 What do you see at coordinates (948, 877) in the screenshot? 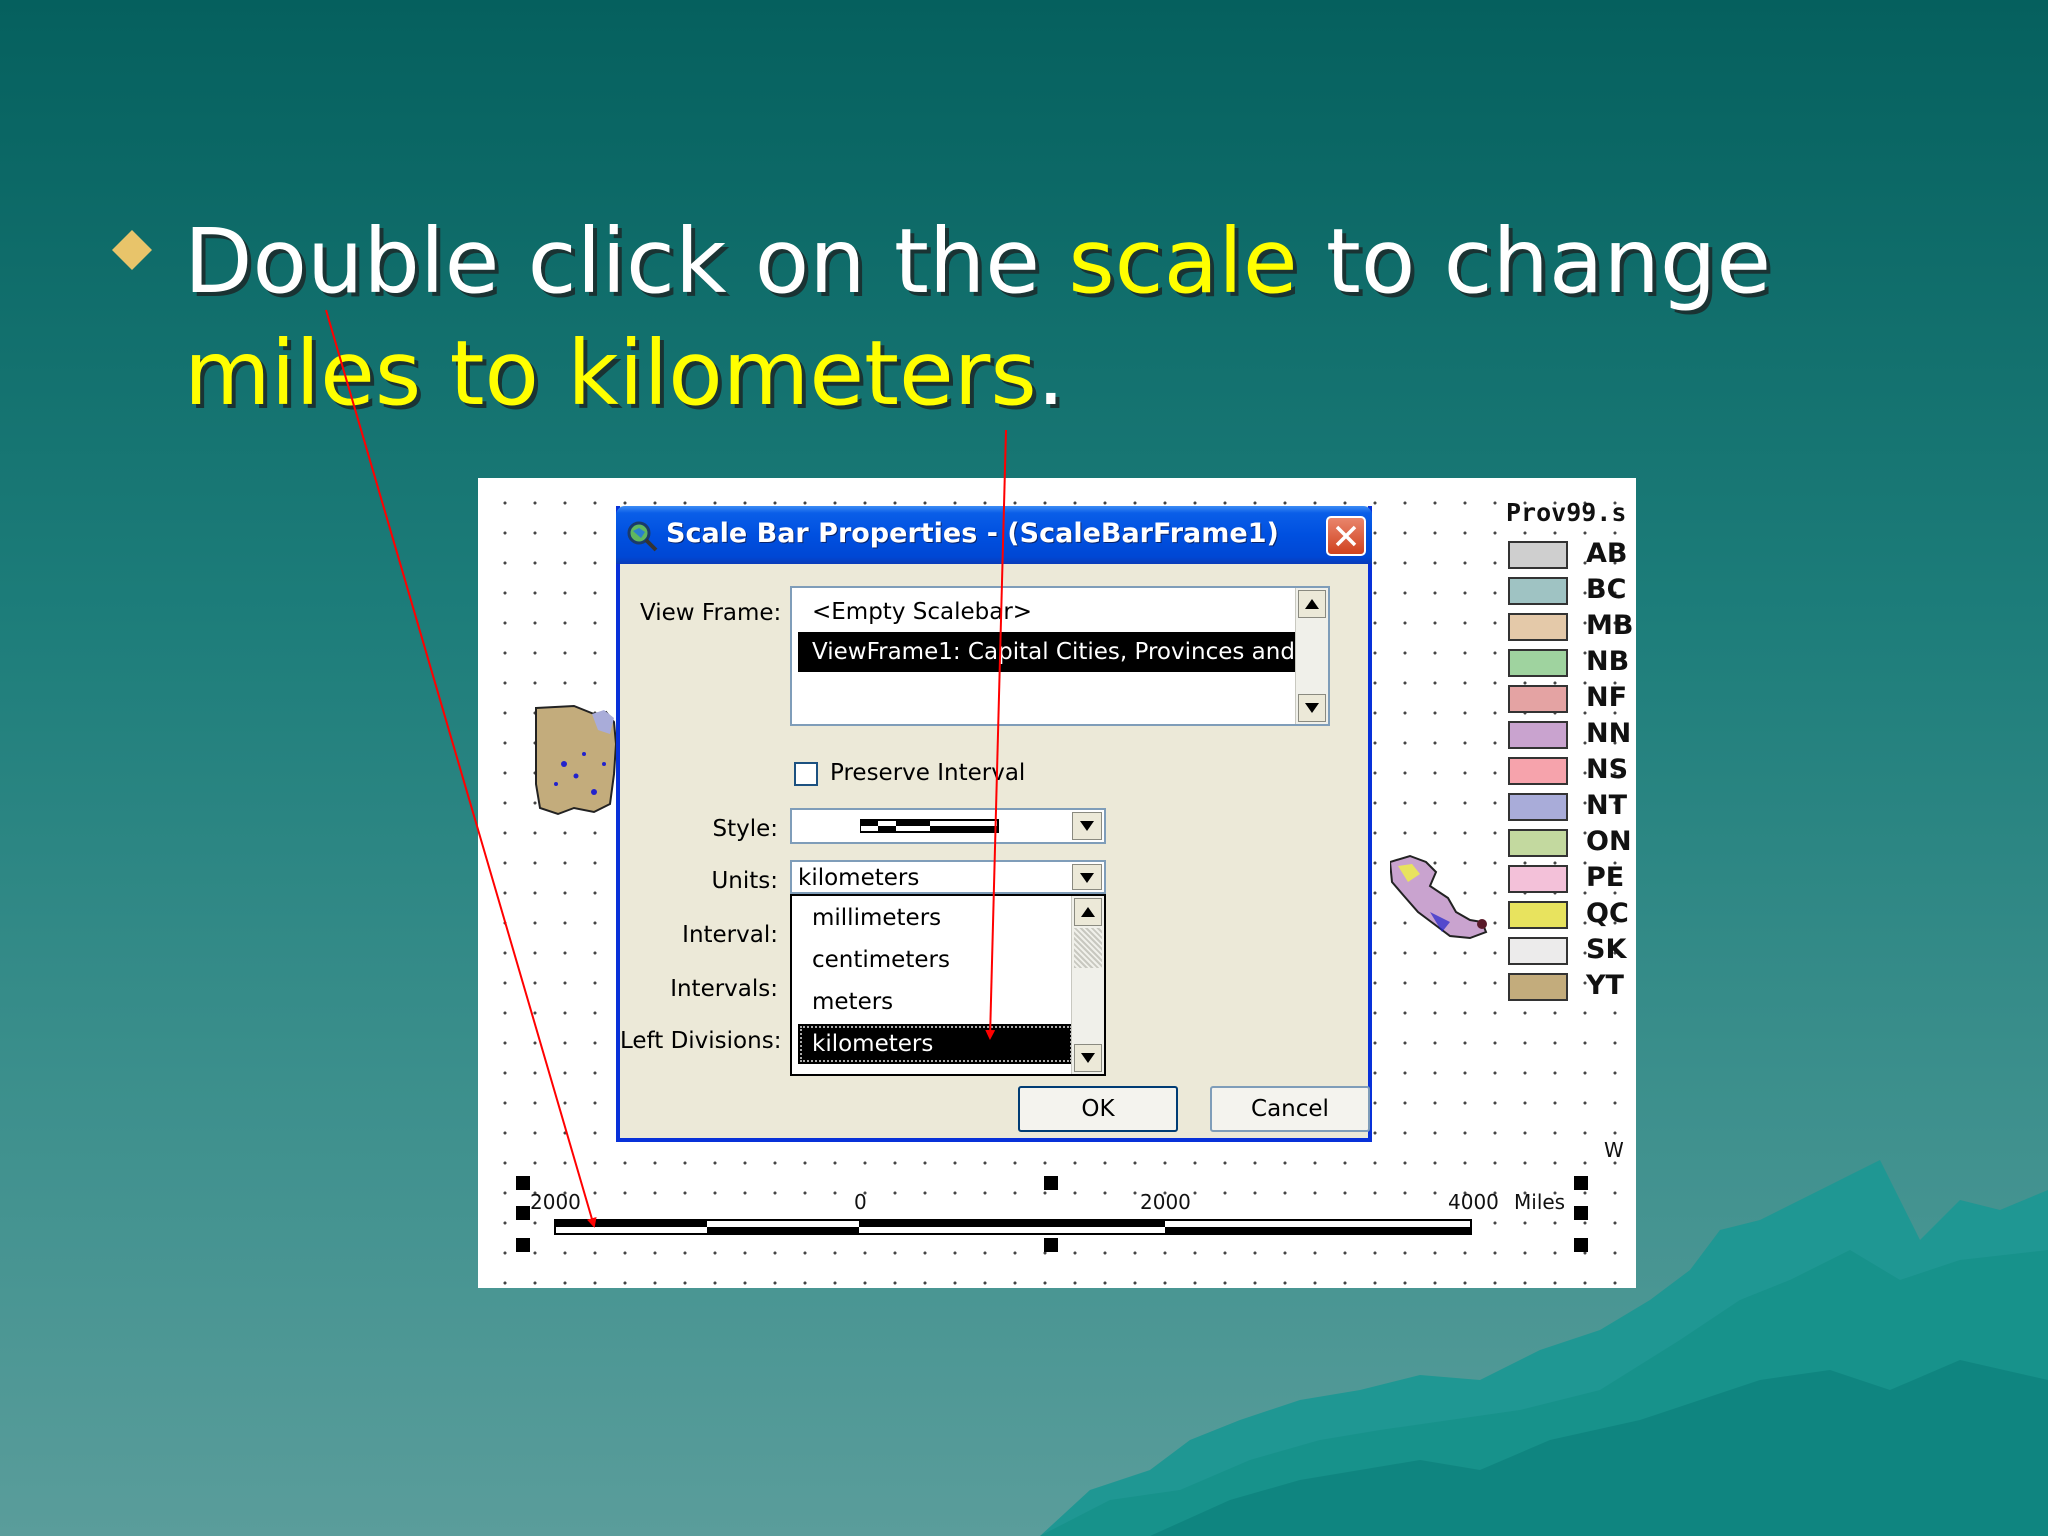
I see `units-select: kilometers` at bounding box center [948, 877].